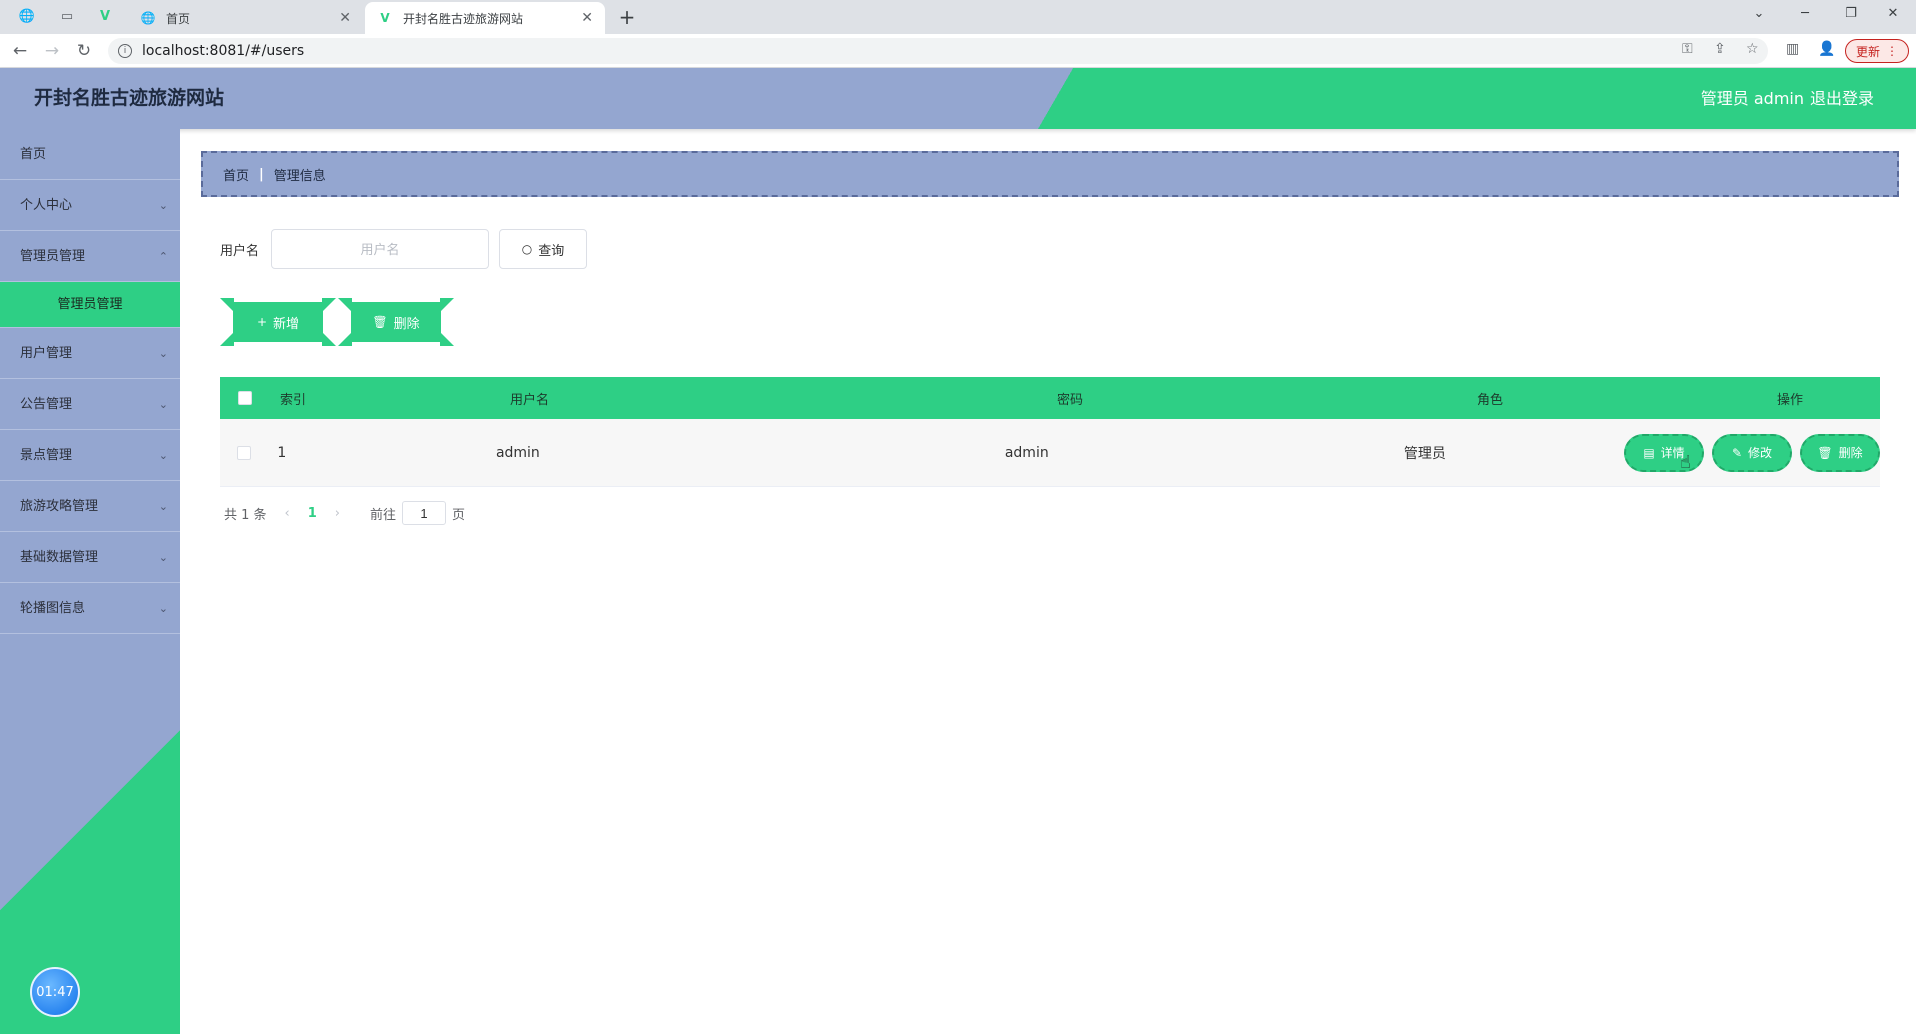 Image resolution: width=1916 pixels, height=1034 pixels. What do you see at coordinates (286, 324) in the screenshot?
I see `add-label: 新增` at bounding box center [286, 324].